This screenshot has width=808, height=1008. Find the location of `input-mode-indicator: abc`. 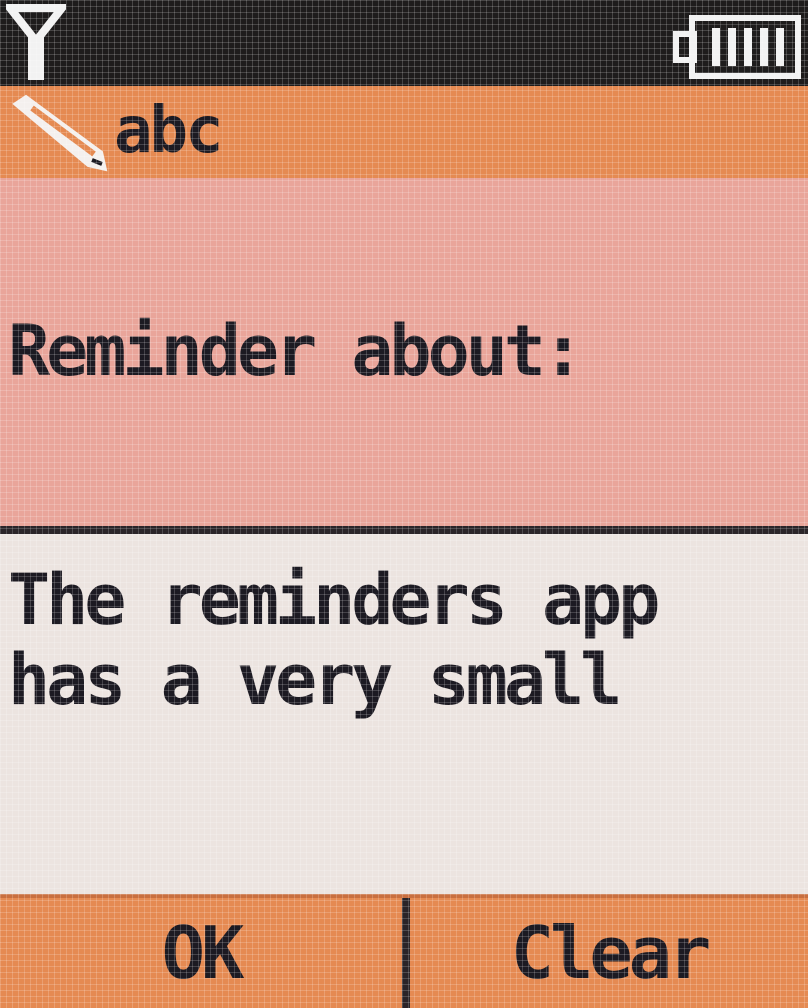

input-mode-indicator: abc is located at coordinates (169, 131).